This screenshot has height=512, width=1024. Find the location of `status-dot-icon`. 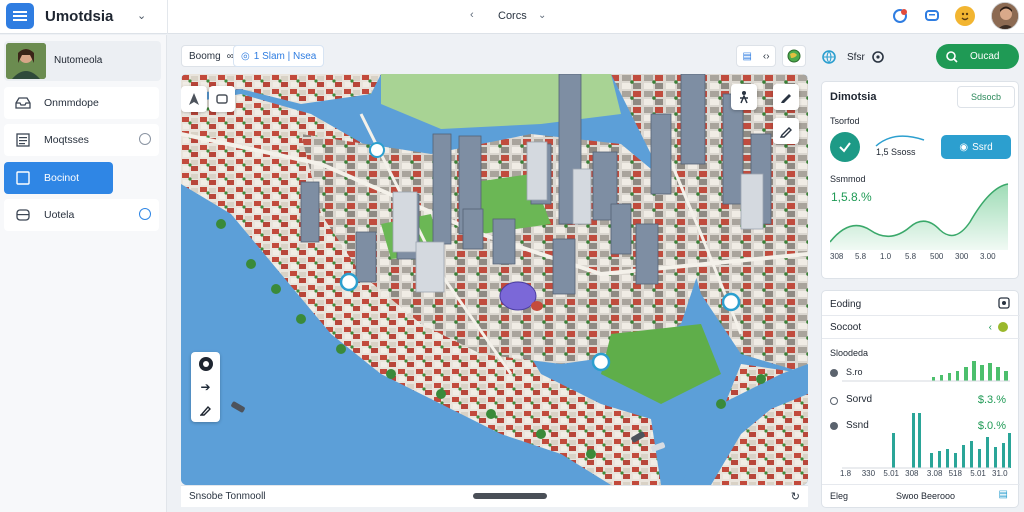

status-dot-icon is located at coordinates (1003, 327).